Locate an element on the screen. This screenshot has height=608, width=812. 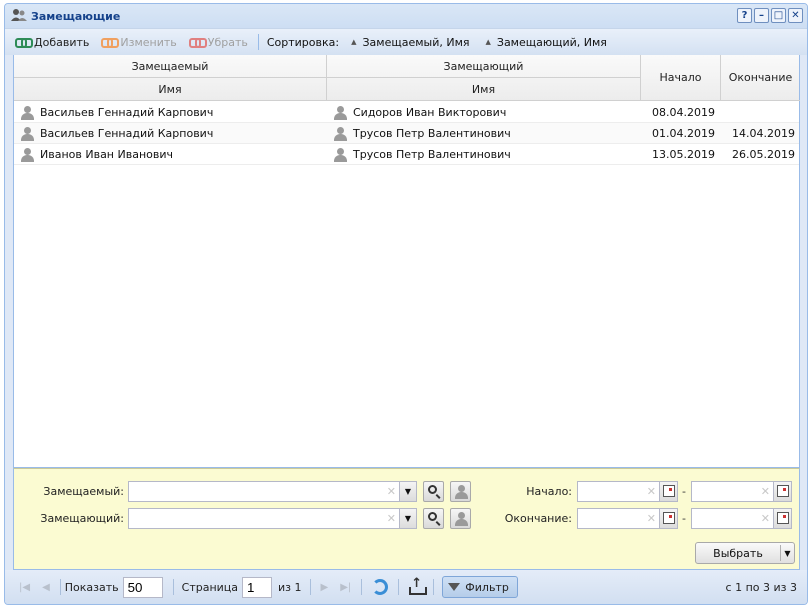
add-button: Добавить is located at coordinates (52, 42).